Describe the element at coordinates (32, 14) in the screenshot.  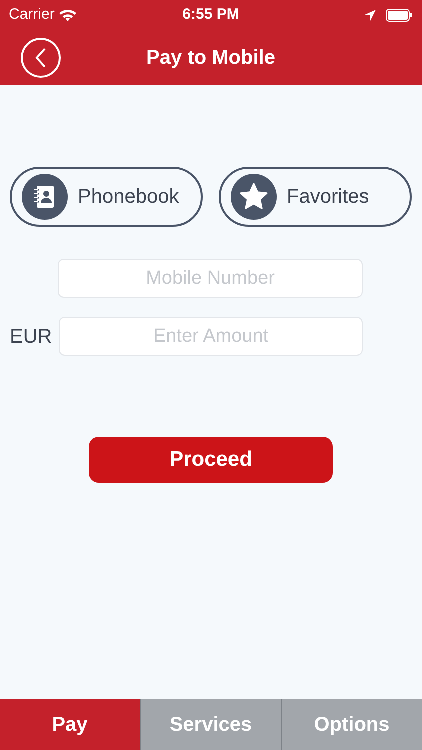
I see `carrier-label: Carrier` at that location.